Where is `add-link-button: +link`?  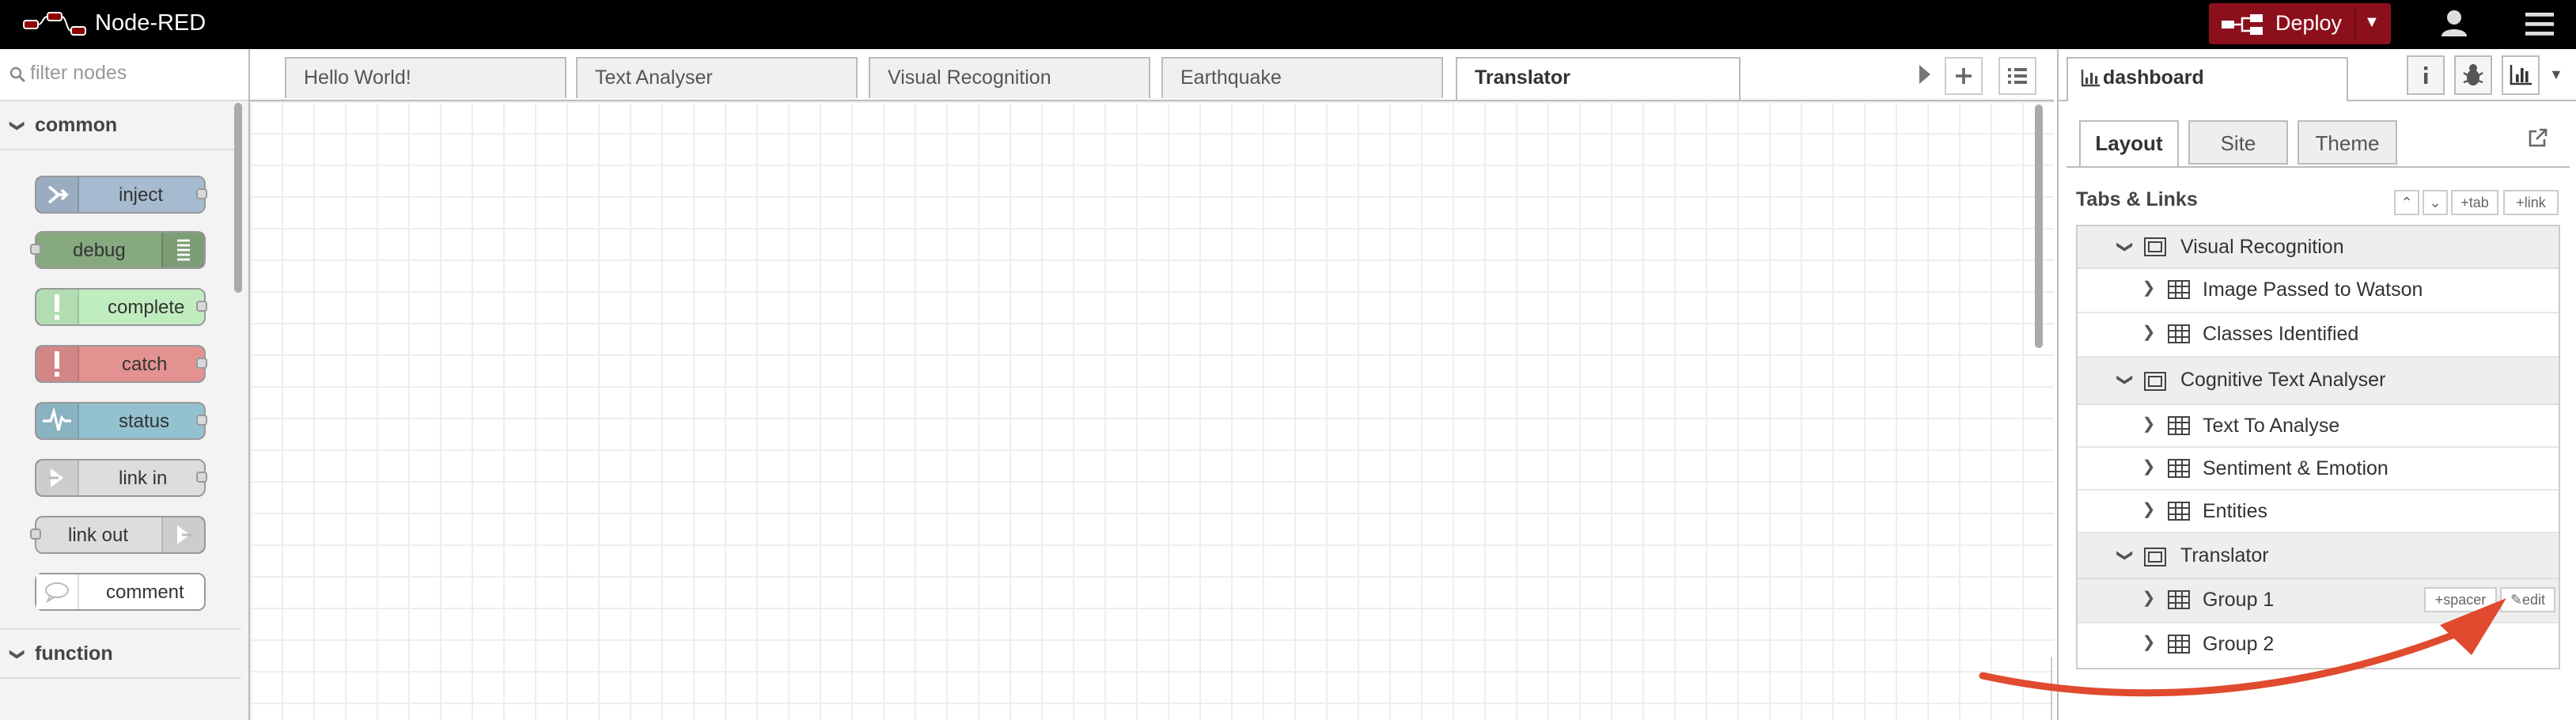 add-link-button: +link is located at coordinates (2531, 202).